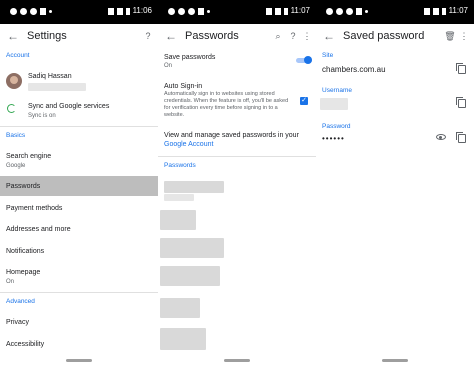  What do you see at coordinates (180, 165) in the screenshot?
I see `section-passwords: Passwords` at bounding box center [180, 165].